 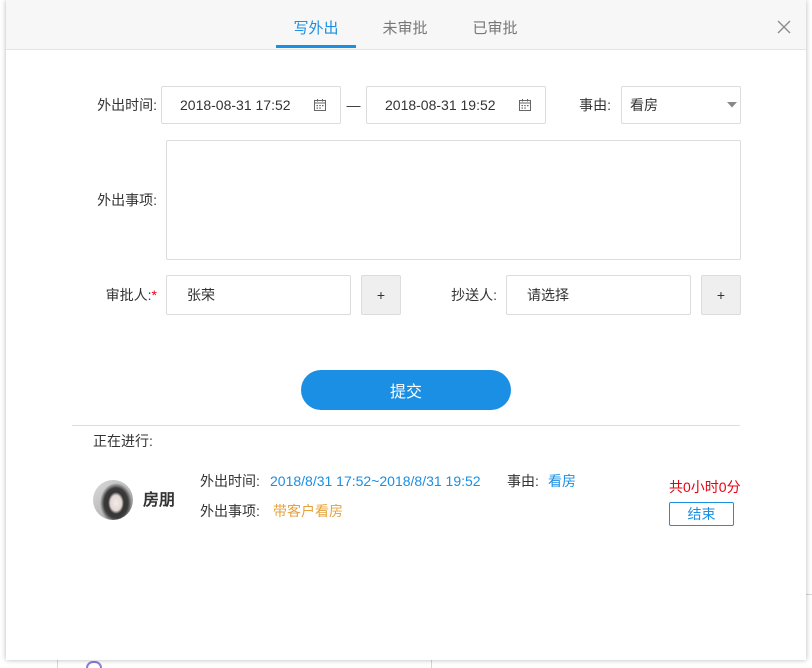 I want to click on caret-down-icon, so click(x=732, y=105).